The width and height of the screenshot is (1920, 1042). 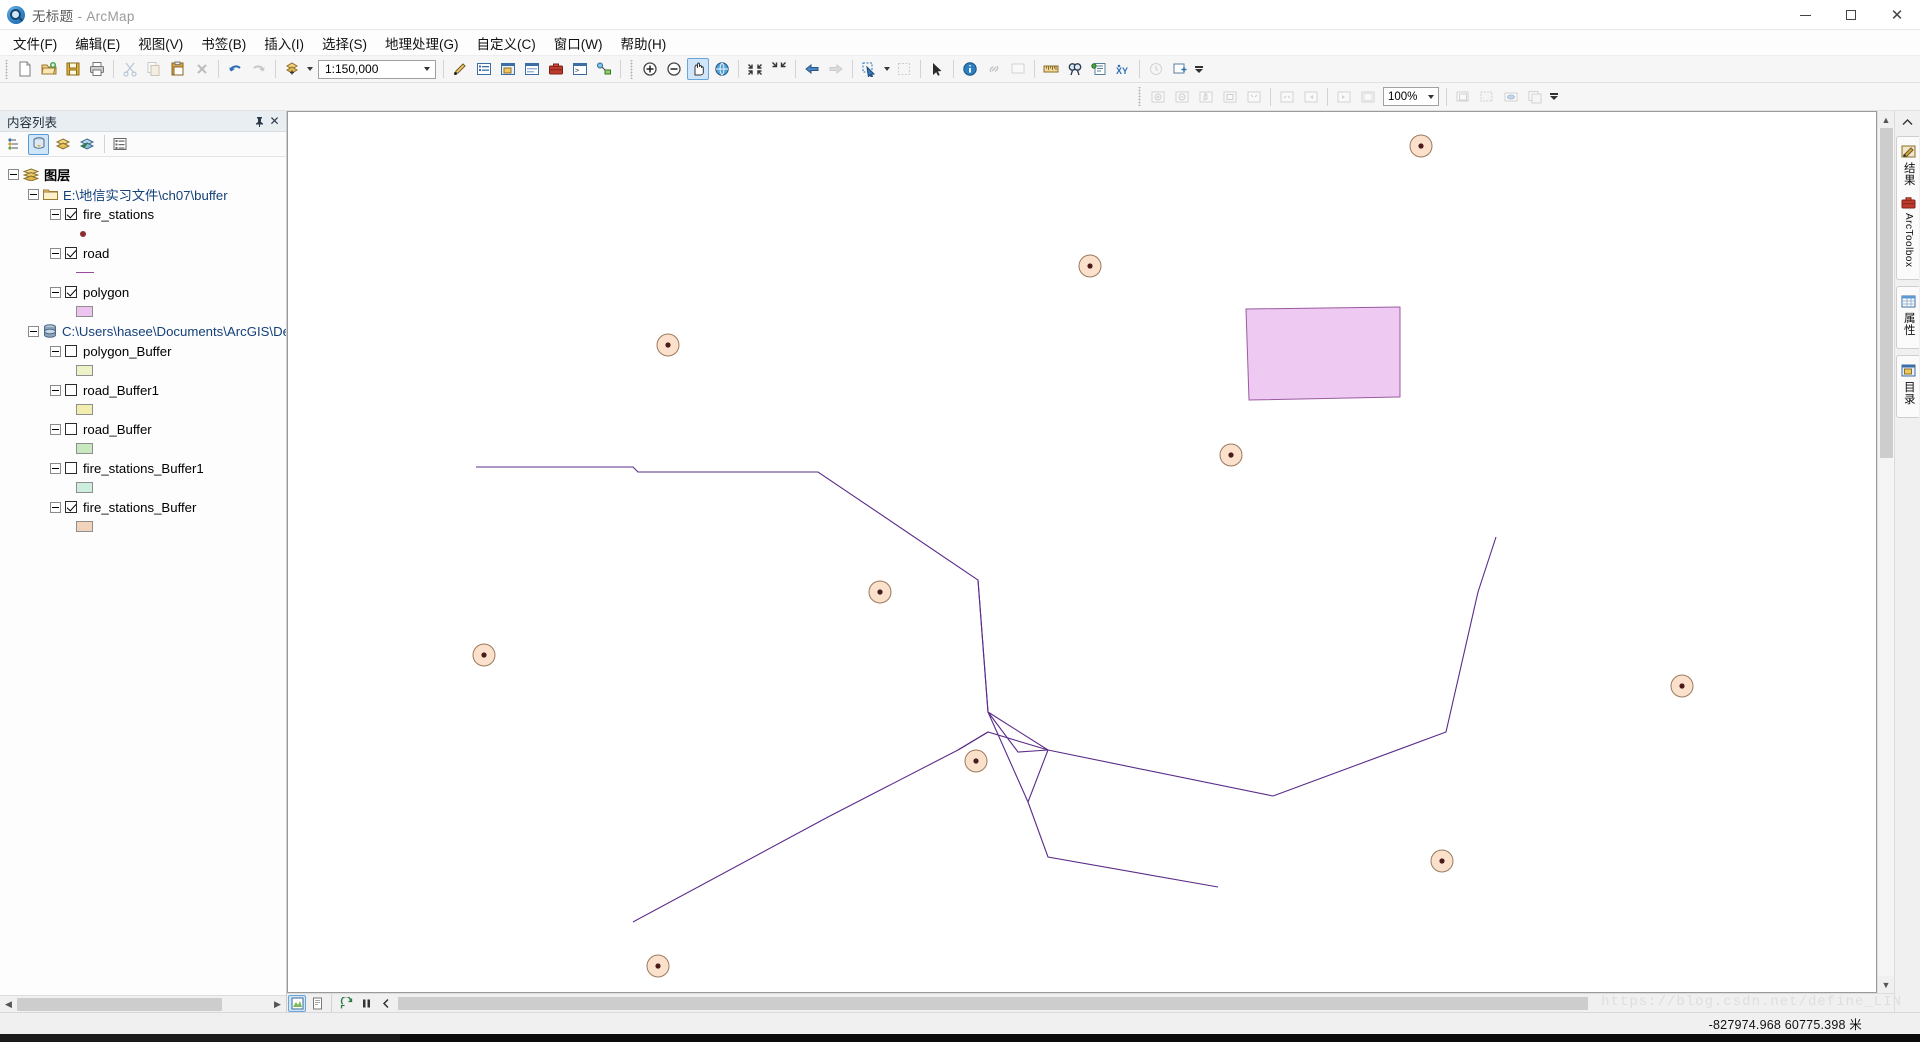 I want to click on map-scale-combo, so click(x=377, y=69).